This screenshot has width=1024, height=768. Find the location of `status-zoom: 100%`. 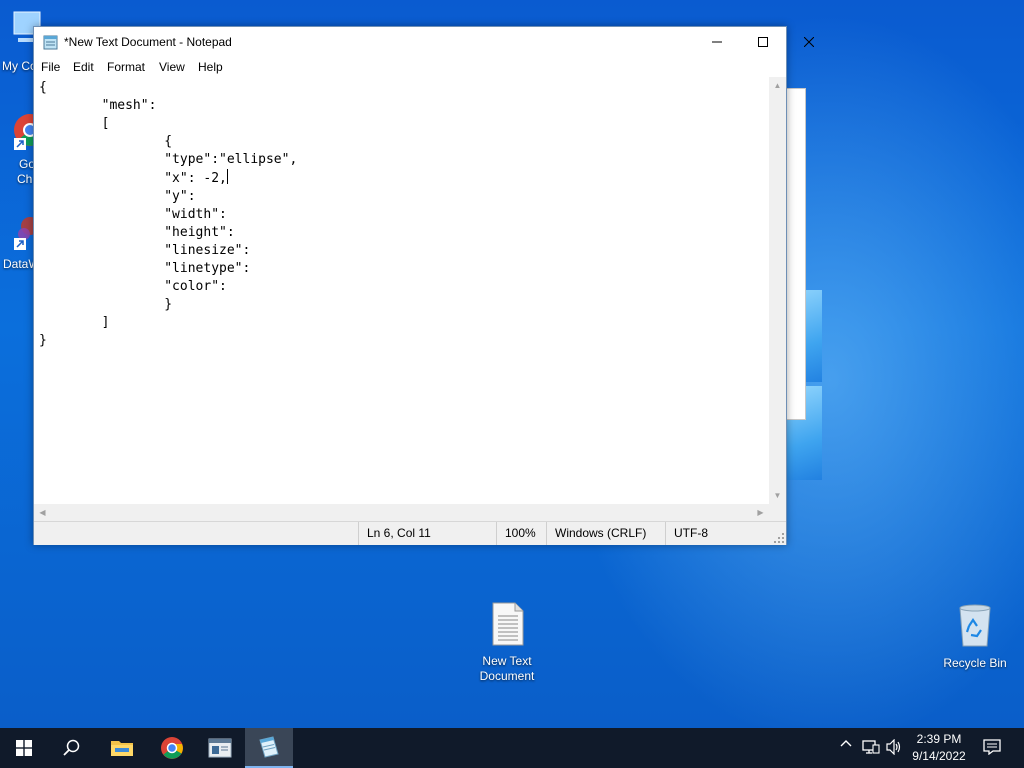

status-zoom: 100% is located at coordinates (521, 533).